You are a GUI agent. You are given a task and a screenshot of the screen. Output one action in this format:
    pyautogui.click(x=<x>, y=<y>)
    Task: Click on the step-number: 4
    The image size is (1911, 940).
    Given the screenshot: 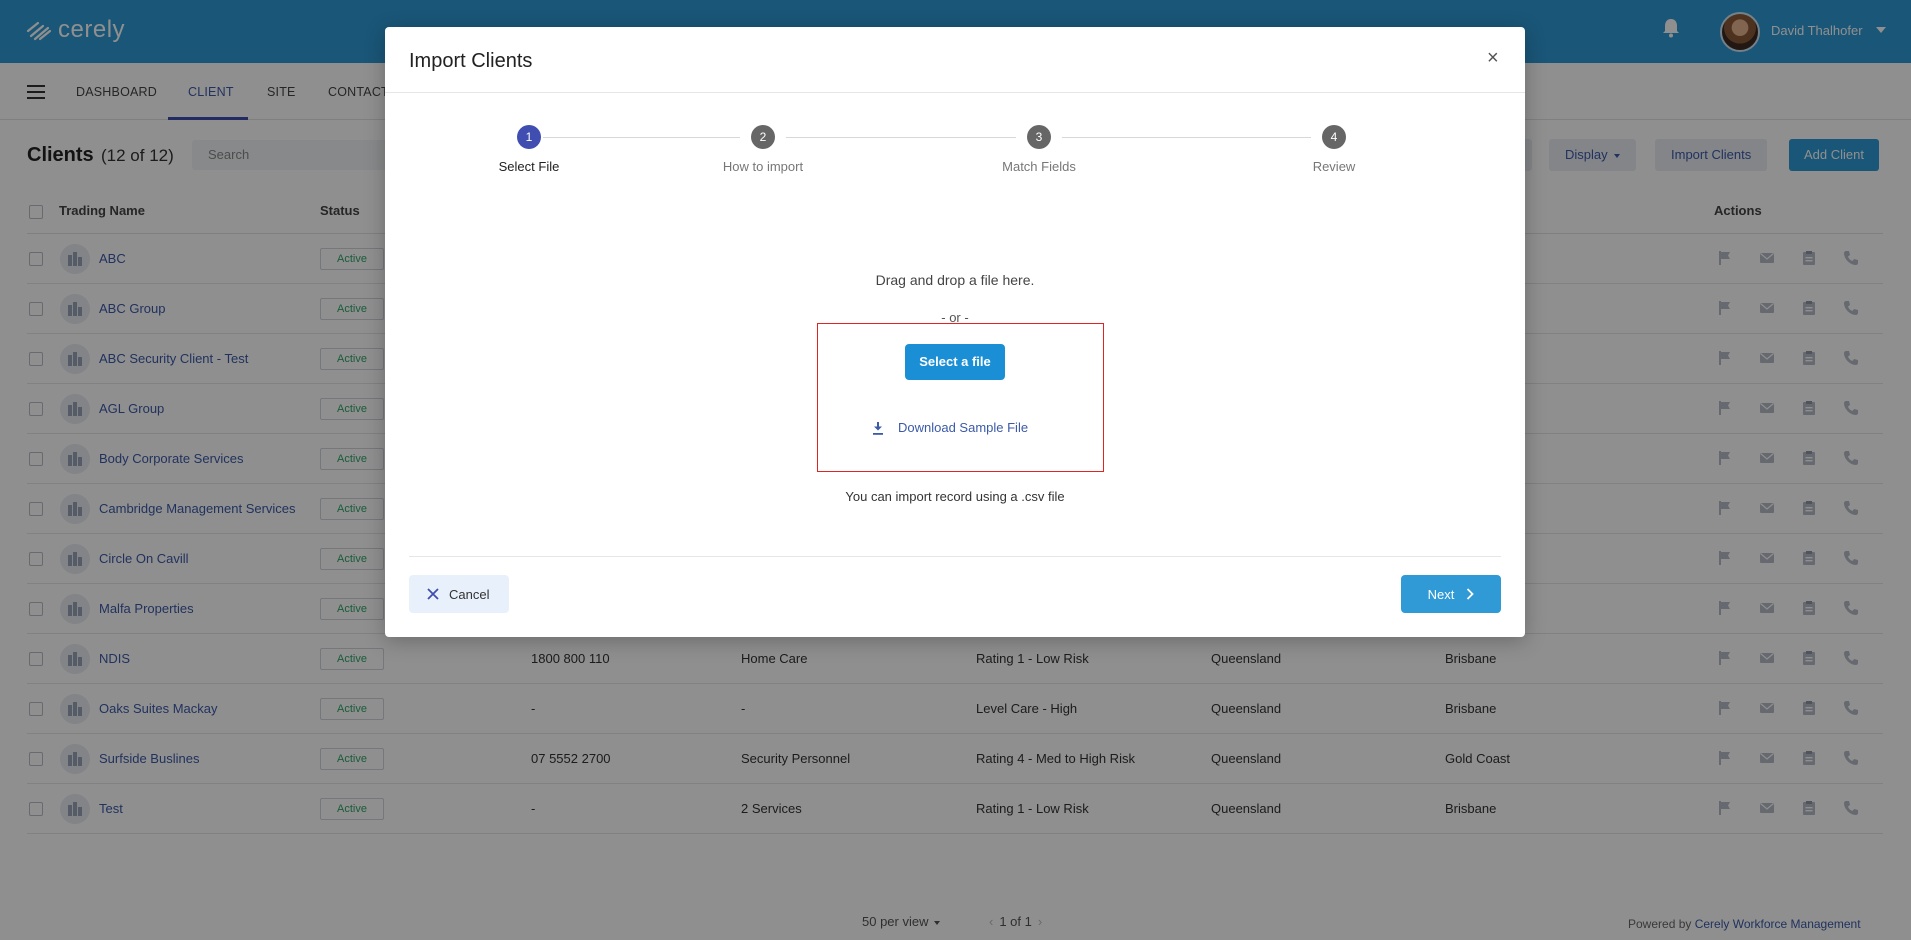 What is the action you would take?
    pyautogui.click(x=1334, y=137)
    